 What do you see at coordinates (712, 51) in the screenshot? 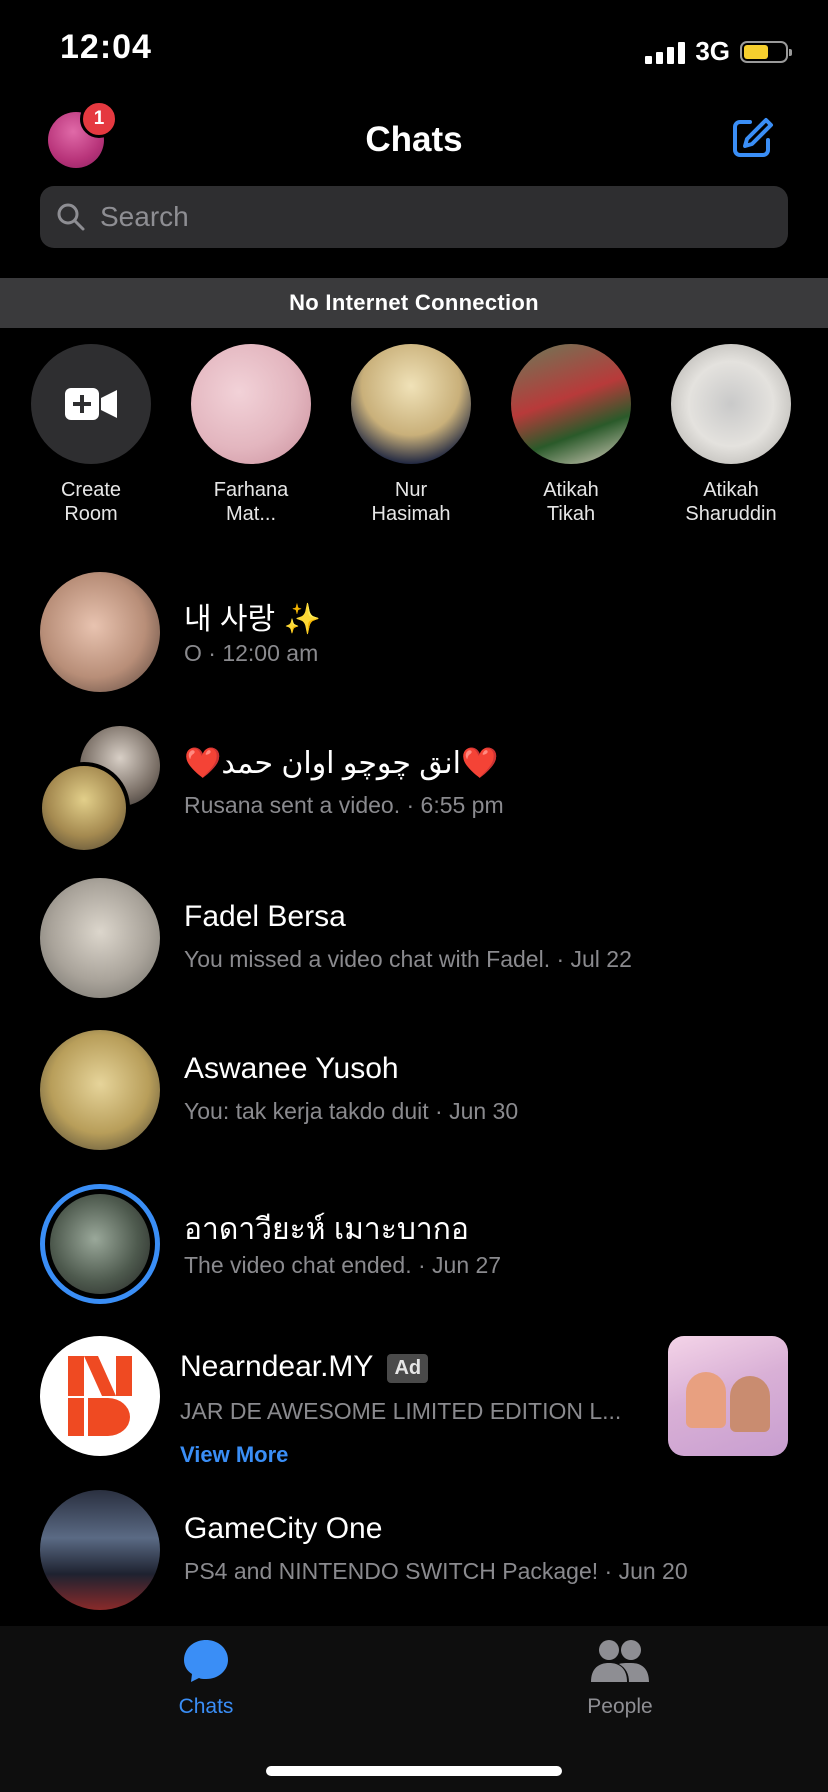
I see `network-type: 3G` at bounding box center [712, 51].